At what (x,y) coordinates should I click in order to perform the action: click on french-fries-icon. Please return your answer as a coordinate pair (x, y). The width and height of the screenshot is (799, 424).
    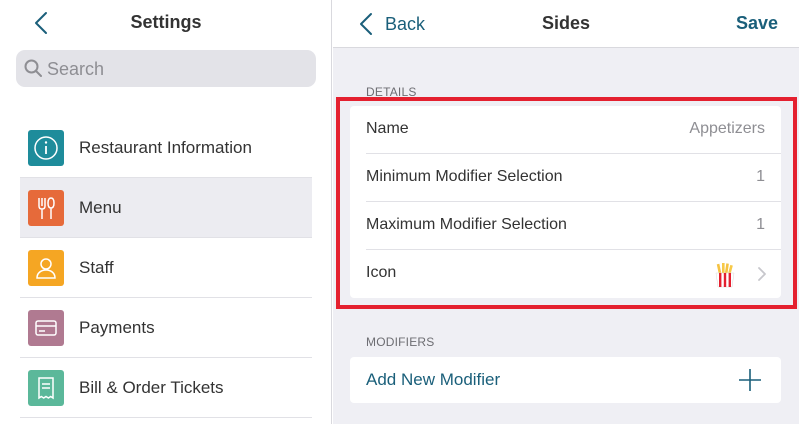
    Looking at the image, I should click on (725, 275).